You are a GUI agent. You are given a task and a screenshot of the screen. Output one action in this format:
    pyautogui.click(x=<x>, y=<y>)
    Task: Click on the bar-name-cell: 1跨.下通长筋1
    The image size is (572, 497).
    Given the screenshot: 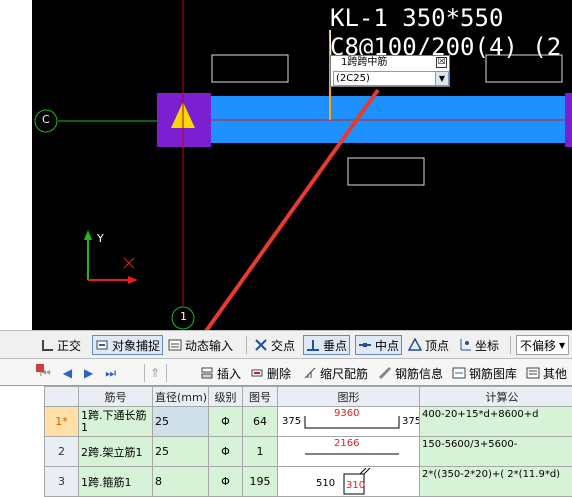 What is the action you would take?
    pyautogui.click(x=116, y=422)
    